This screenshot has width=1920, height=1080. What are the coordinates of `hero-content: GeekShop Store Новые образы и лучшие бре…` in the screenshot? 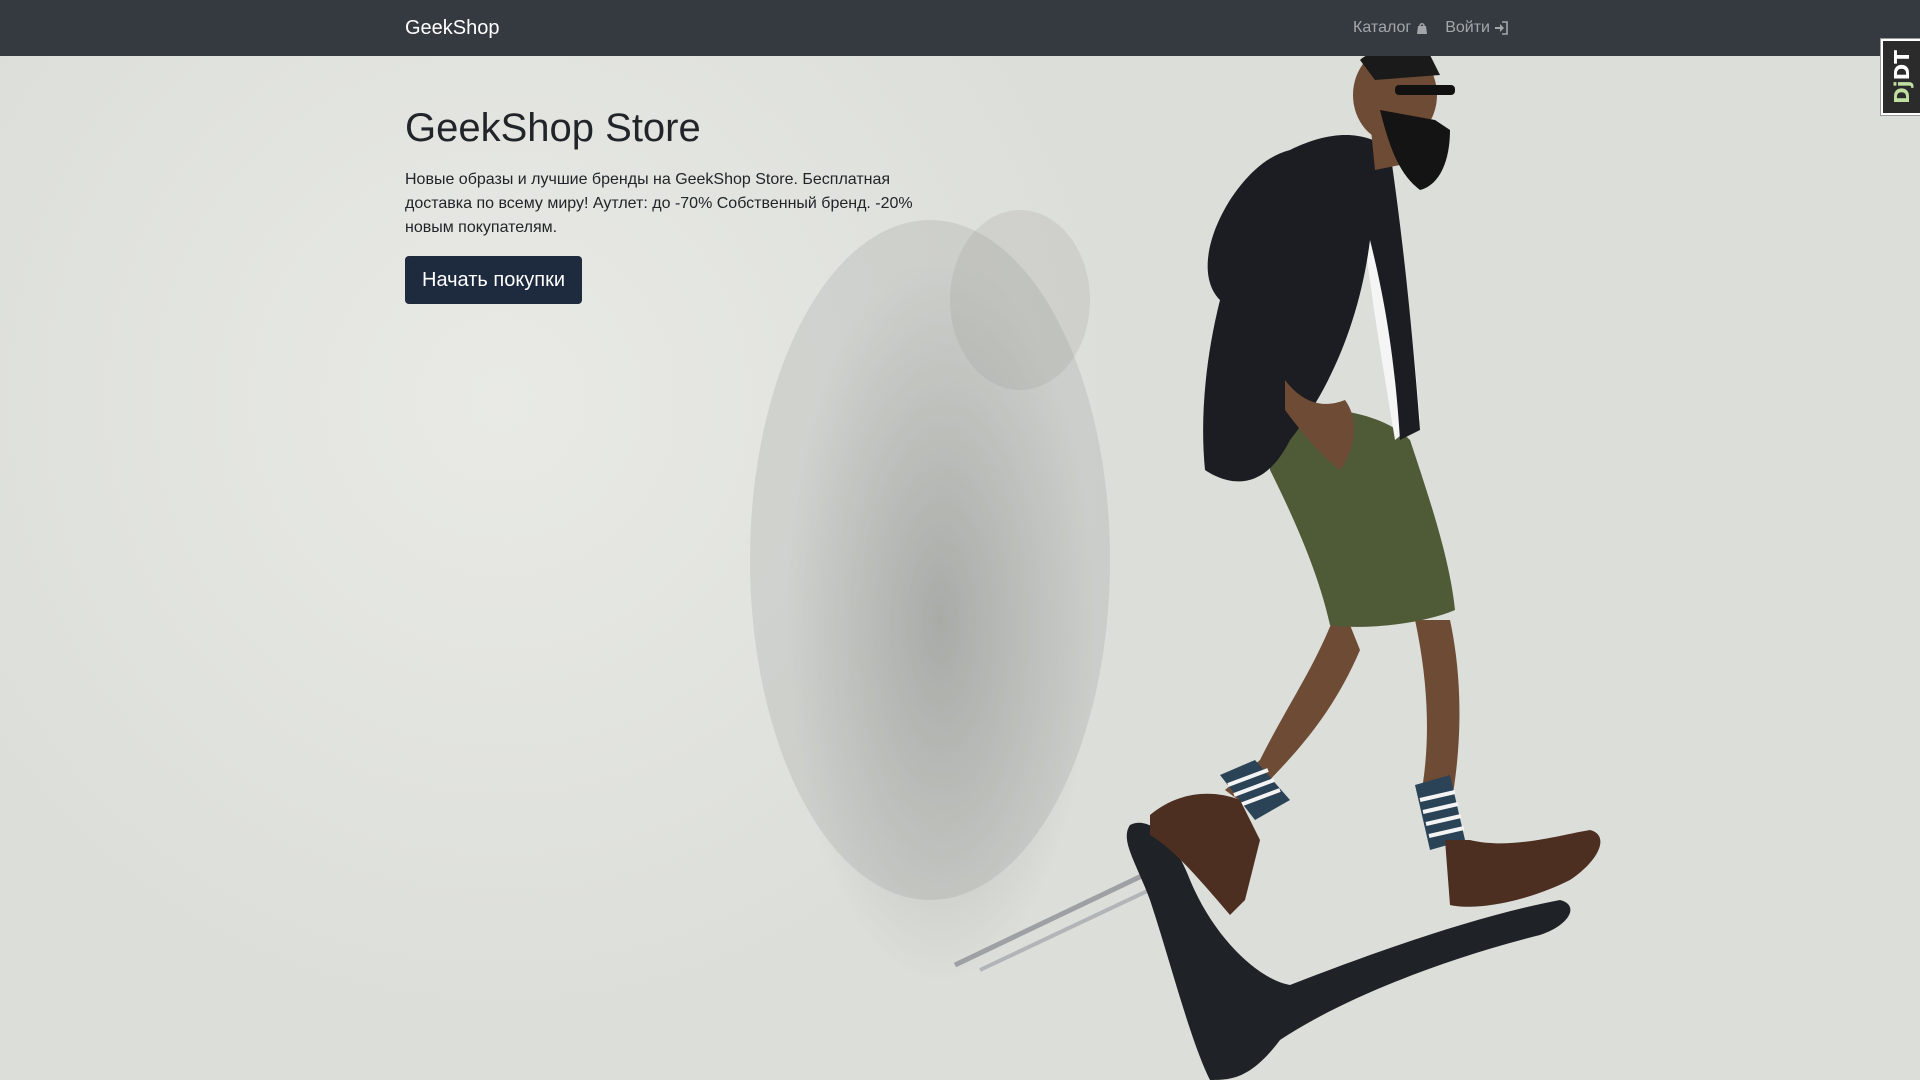 It's located at (670, 202).